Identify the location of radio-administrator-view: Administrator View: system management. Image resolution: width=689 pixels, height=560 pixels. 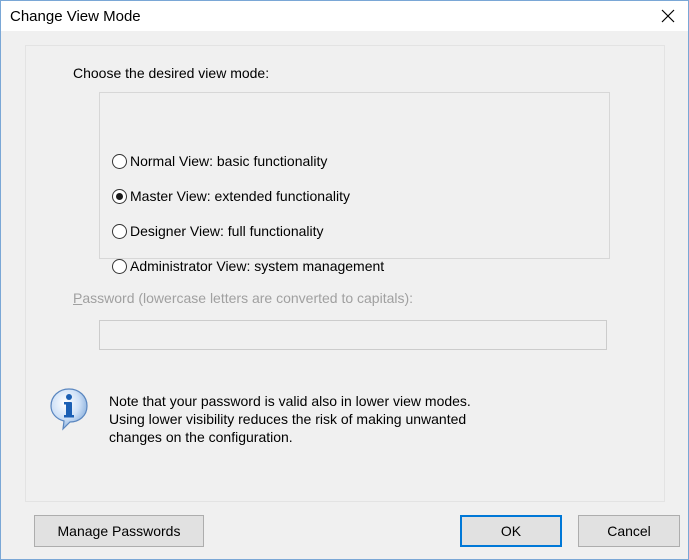
(248, 266).